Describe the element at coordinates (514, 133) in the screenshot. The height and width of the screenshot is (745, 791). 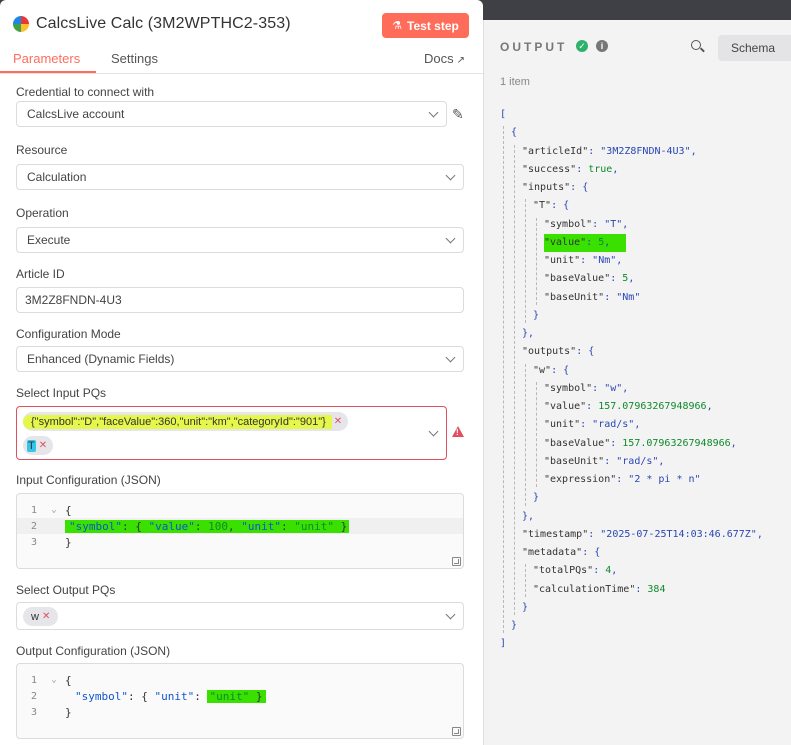
I see `json-line: {` at that location.